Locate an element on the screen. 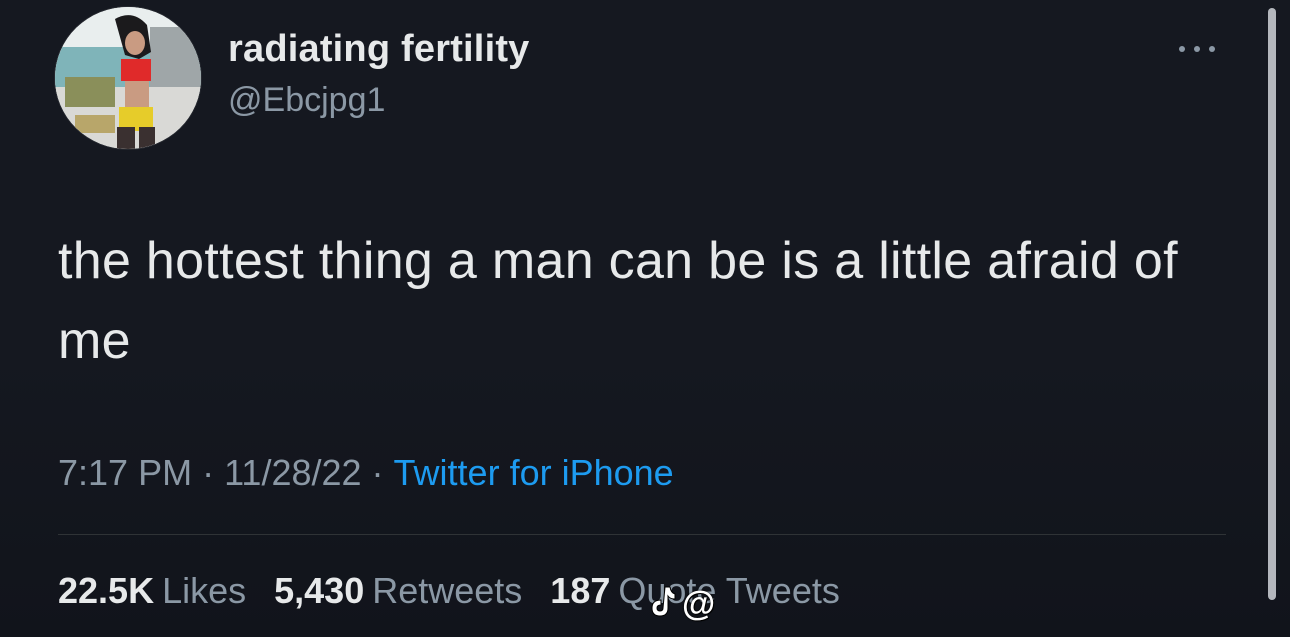  watermark: @ is located at coordinates (682, 604).